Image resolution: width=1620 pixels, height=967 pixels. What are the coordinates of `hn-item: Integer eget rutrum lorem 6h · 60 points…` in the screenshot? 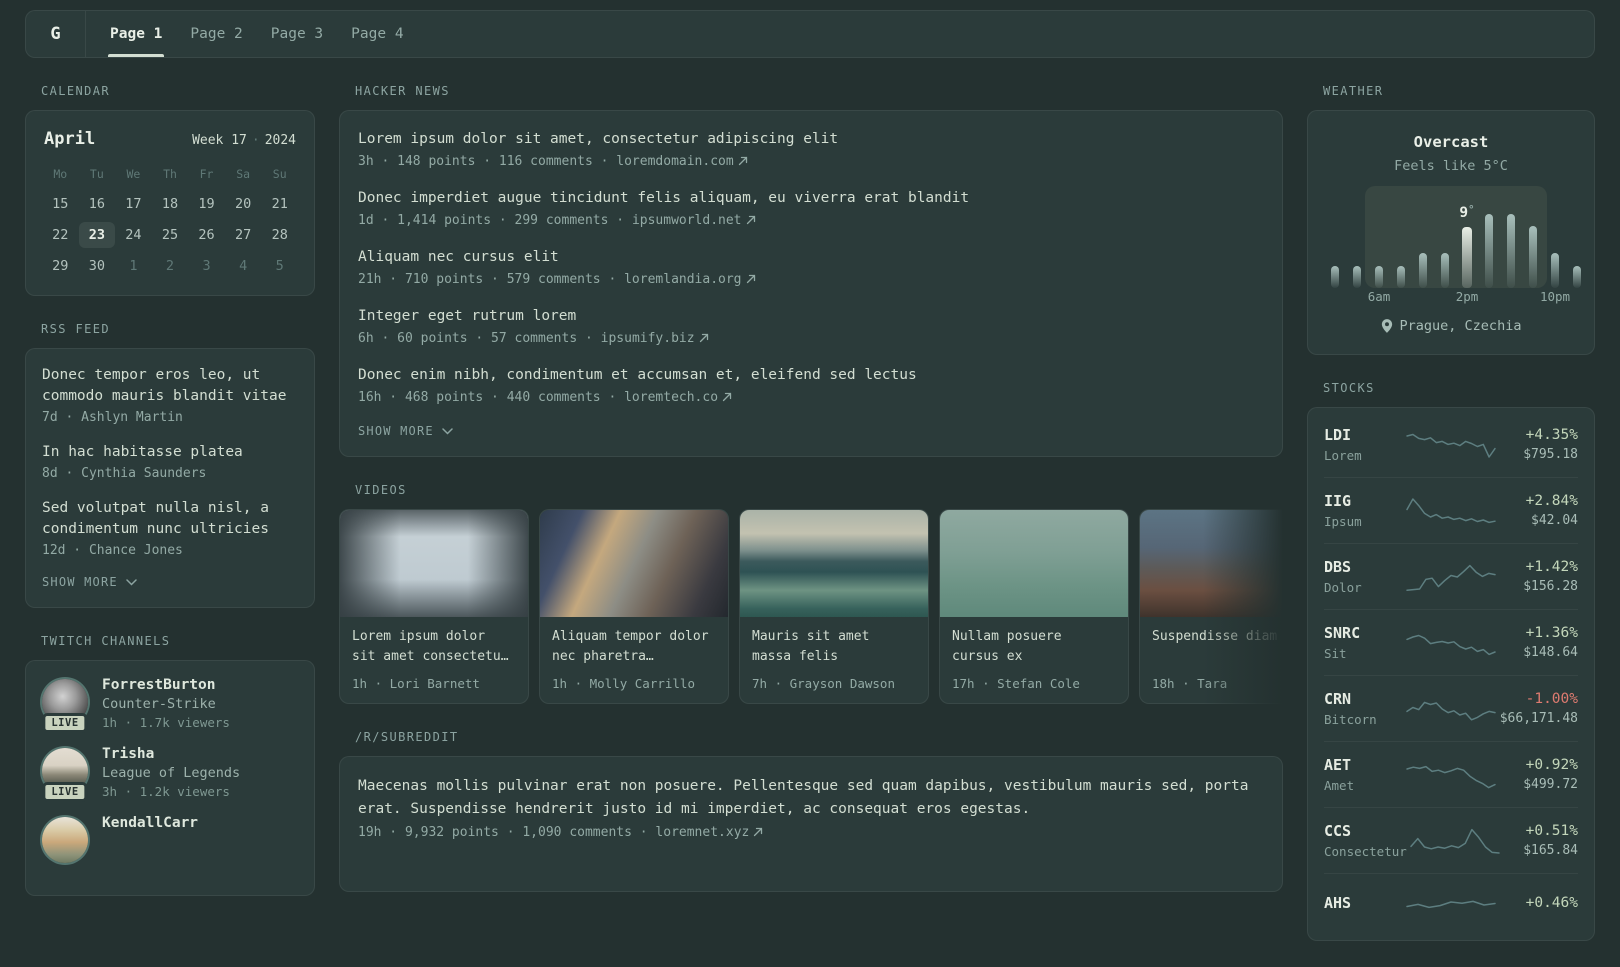 It's located at (811, 326).